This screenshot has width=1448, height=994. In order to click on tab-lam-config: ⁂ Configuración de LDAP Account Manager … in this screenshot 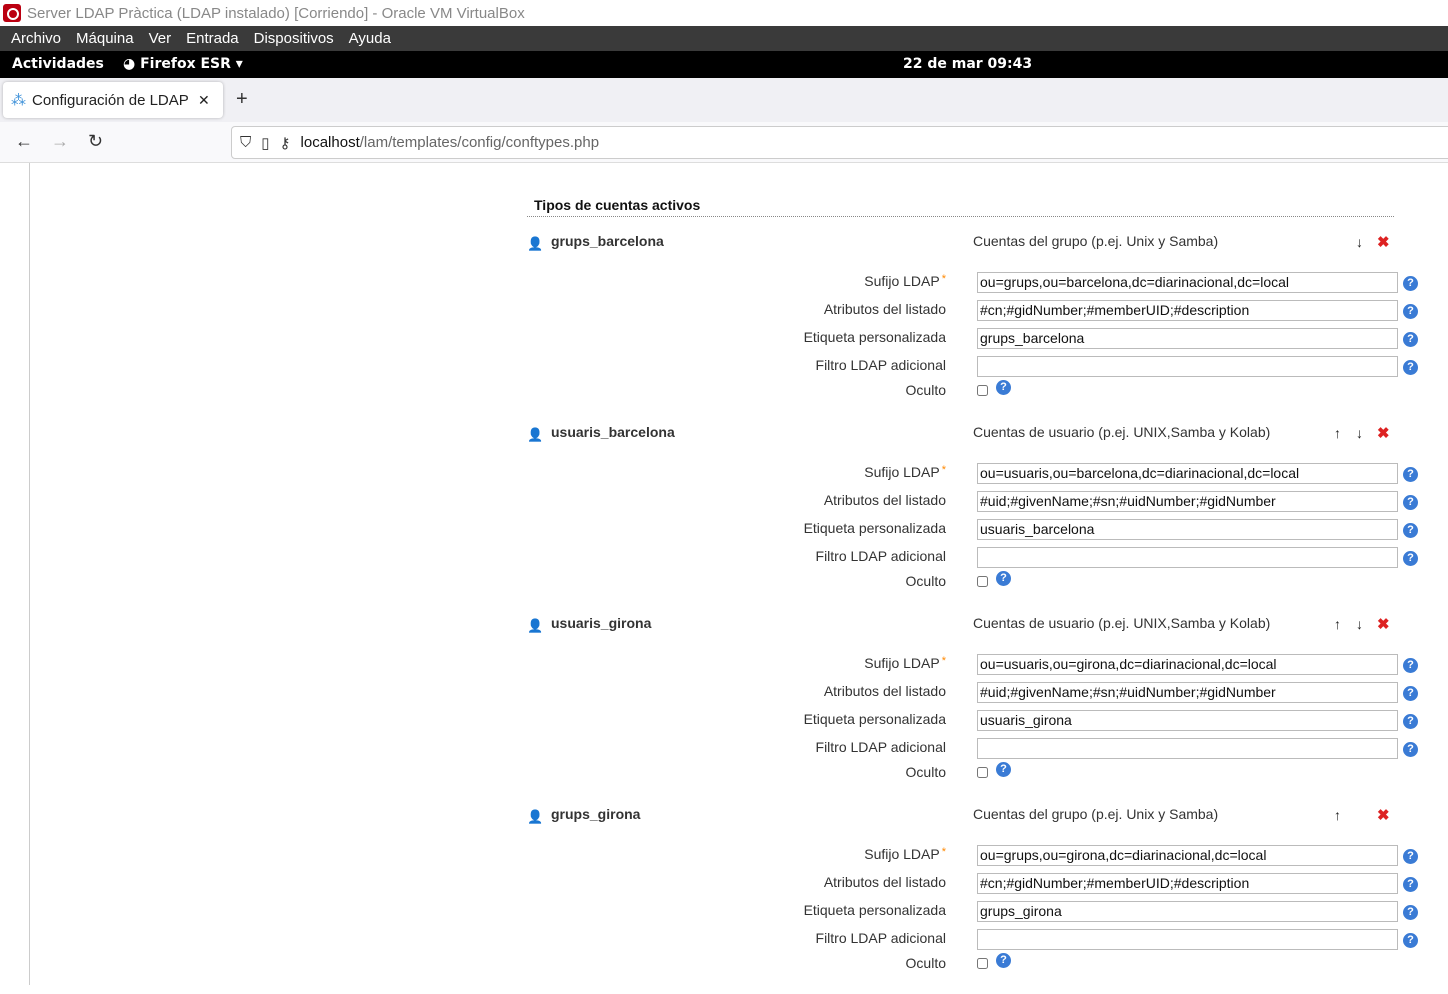, I will do `click(113, 100)`.